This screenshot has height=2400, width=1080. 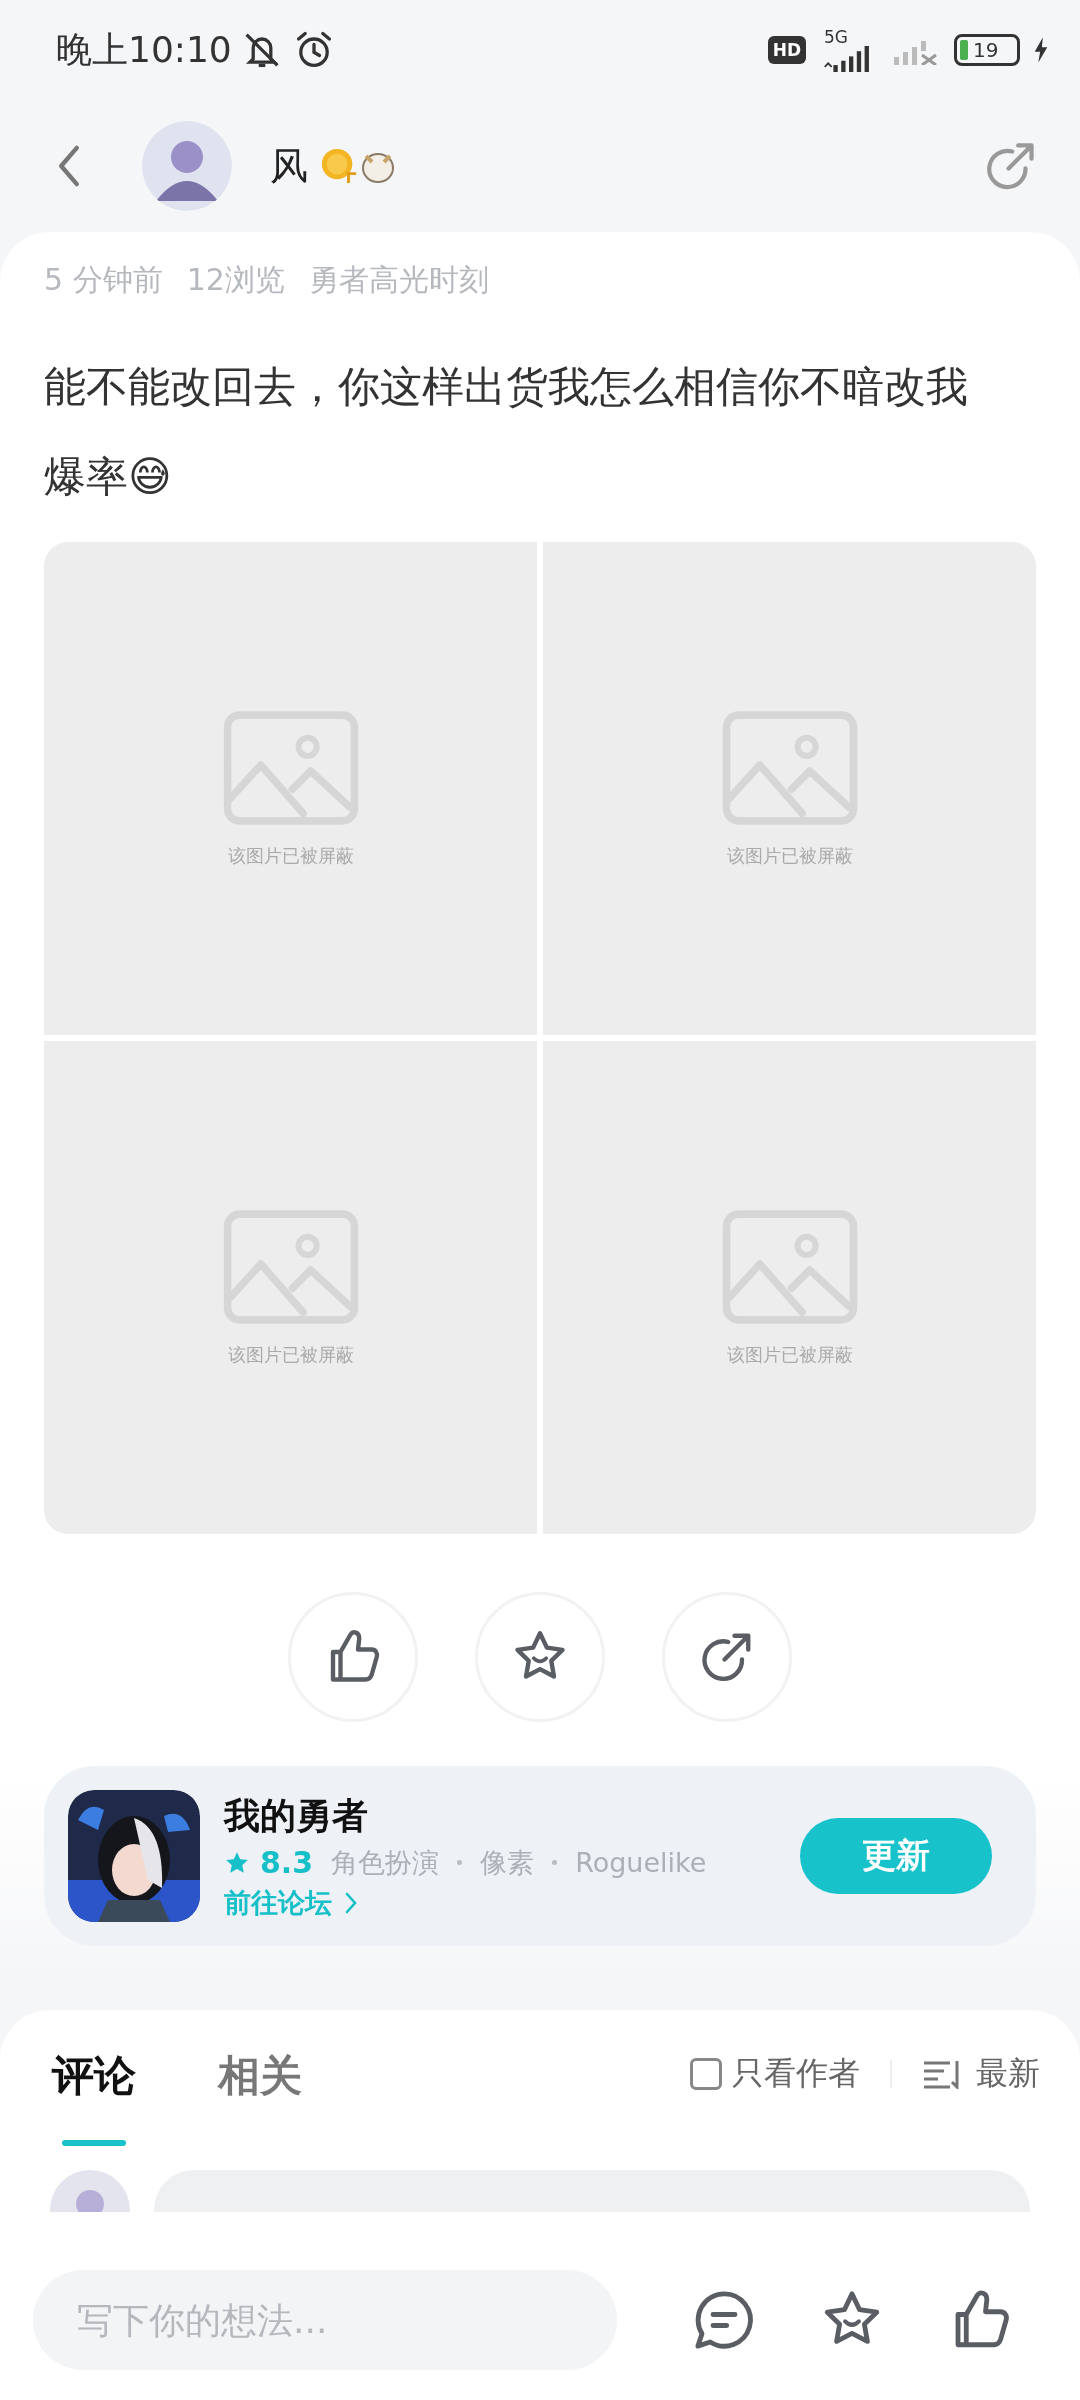 I want to click on back-icon, so click(x=69, y=166).